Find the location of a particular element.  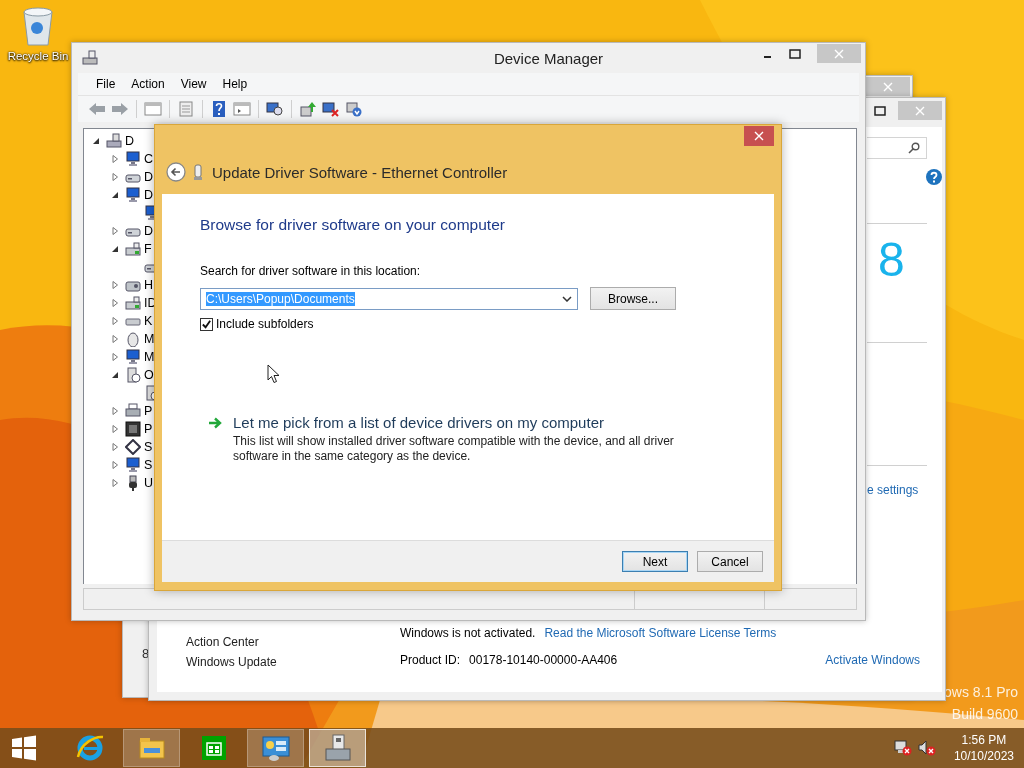

printer-icon is located at coordinates (133, 411).